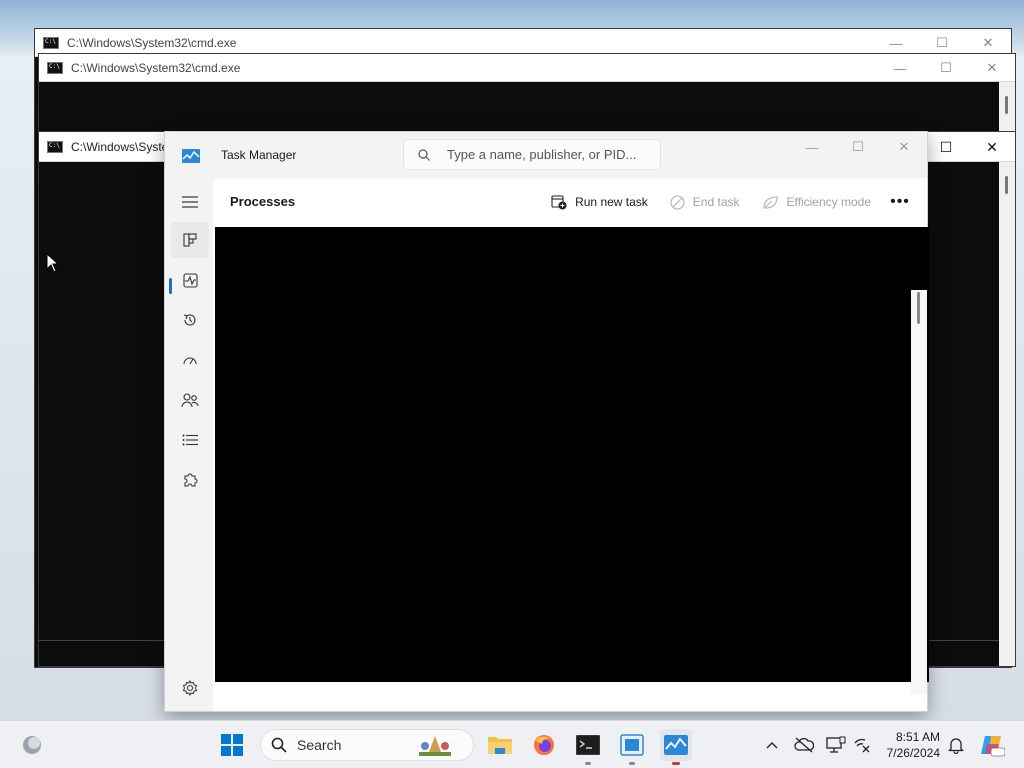 This screenshot has width=1024, height=768. I want to click on chevron-up-icon, so click(772, 745).